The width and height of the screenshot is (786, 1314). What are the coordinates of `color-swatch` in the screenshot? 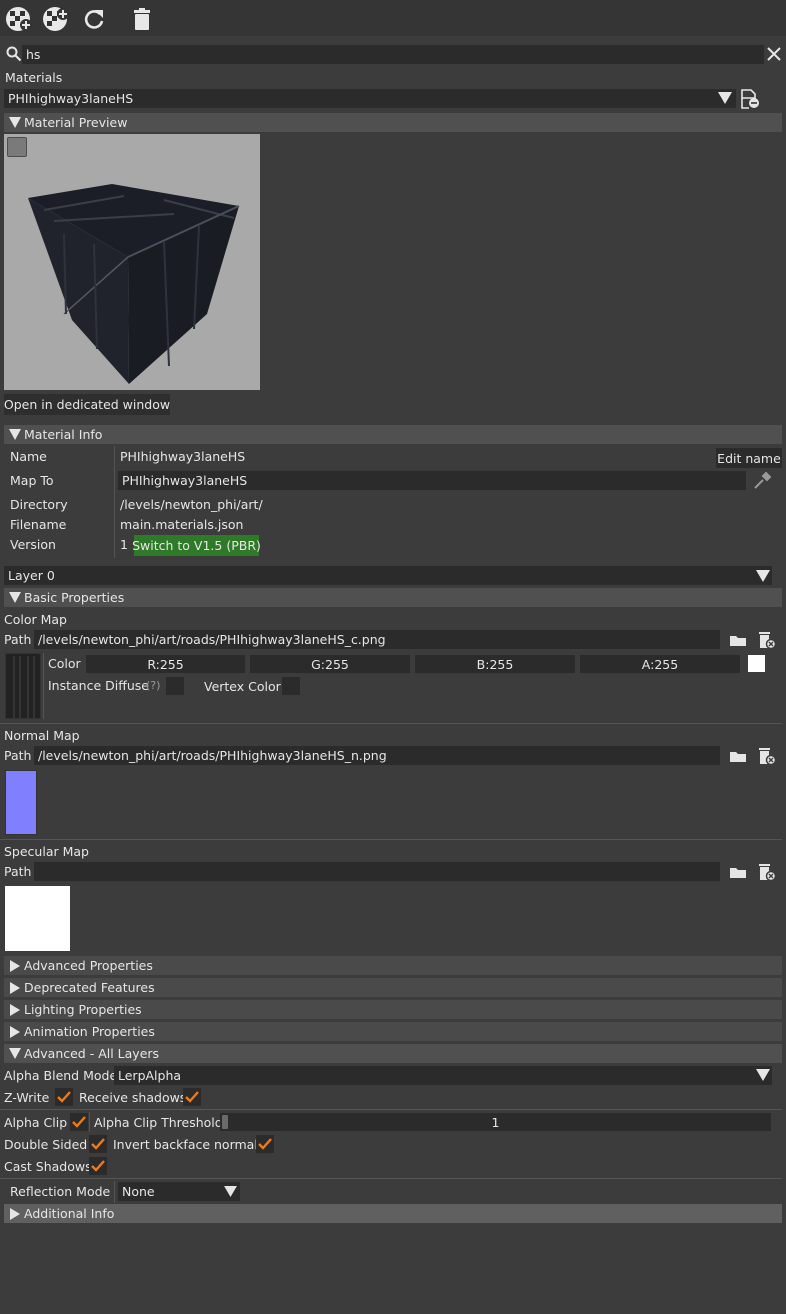 It's located at (756, 663).